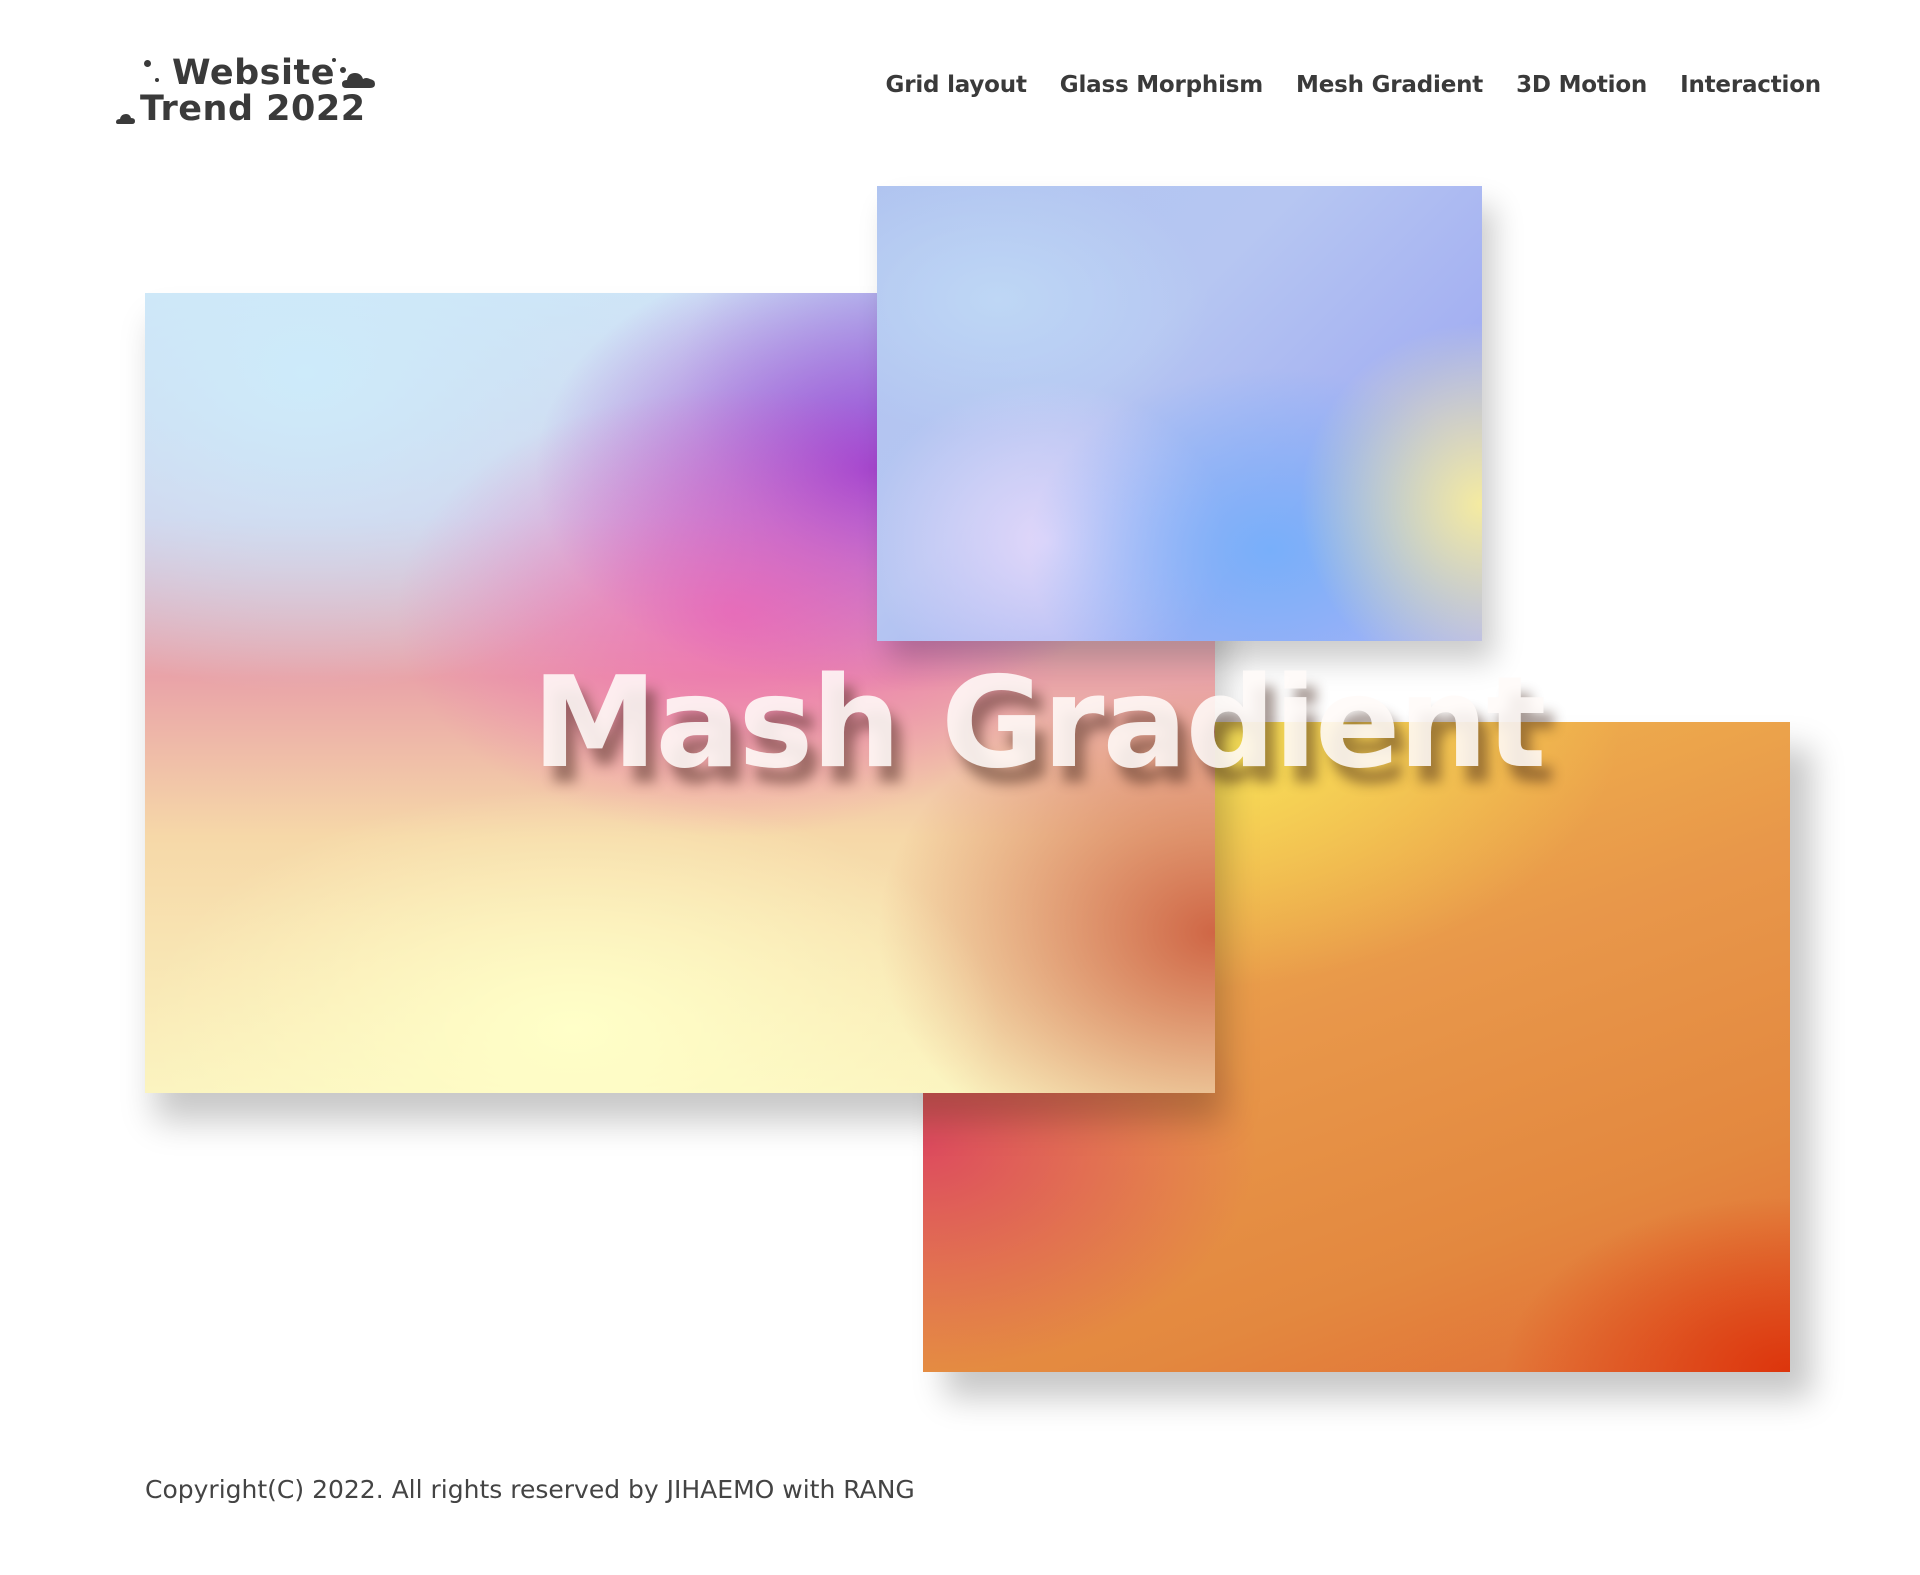  What do you see at coordinates (956, 85) in the screenshot?
I see `nav-item-grid-layout: Grid layout` at bounding box center [956, 85].